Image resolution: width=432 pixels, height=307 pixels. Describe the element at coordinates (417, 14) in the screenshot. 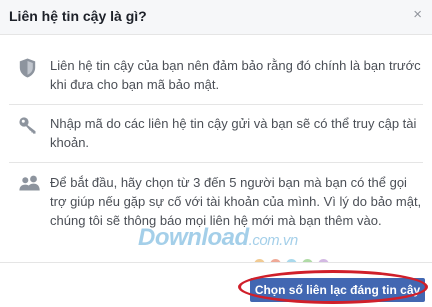

I see `close-icon: ×` at that location.